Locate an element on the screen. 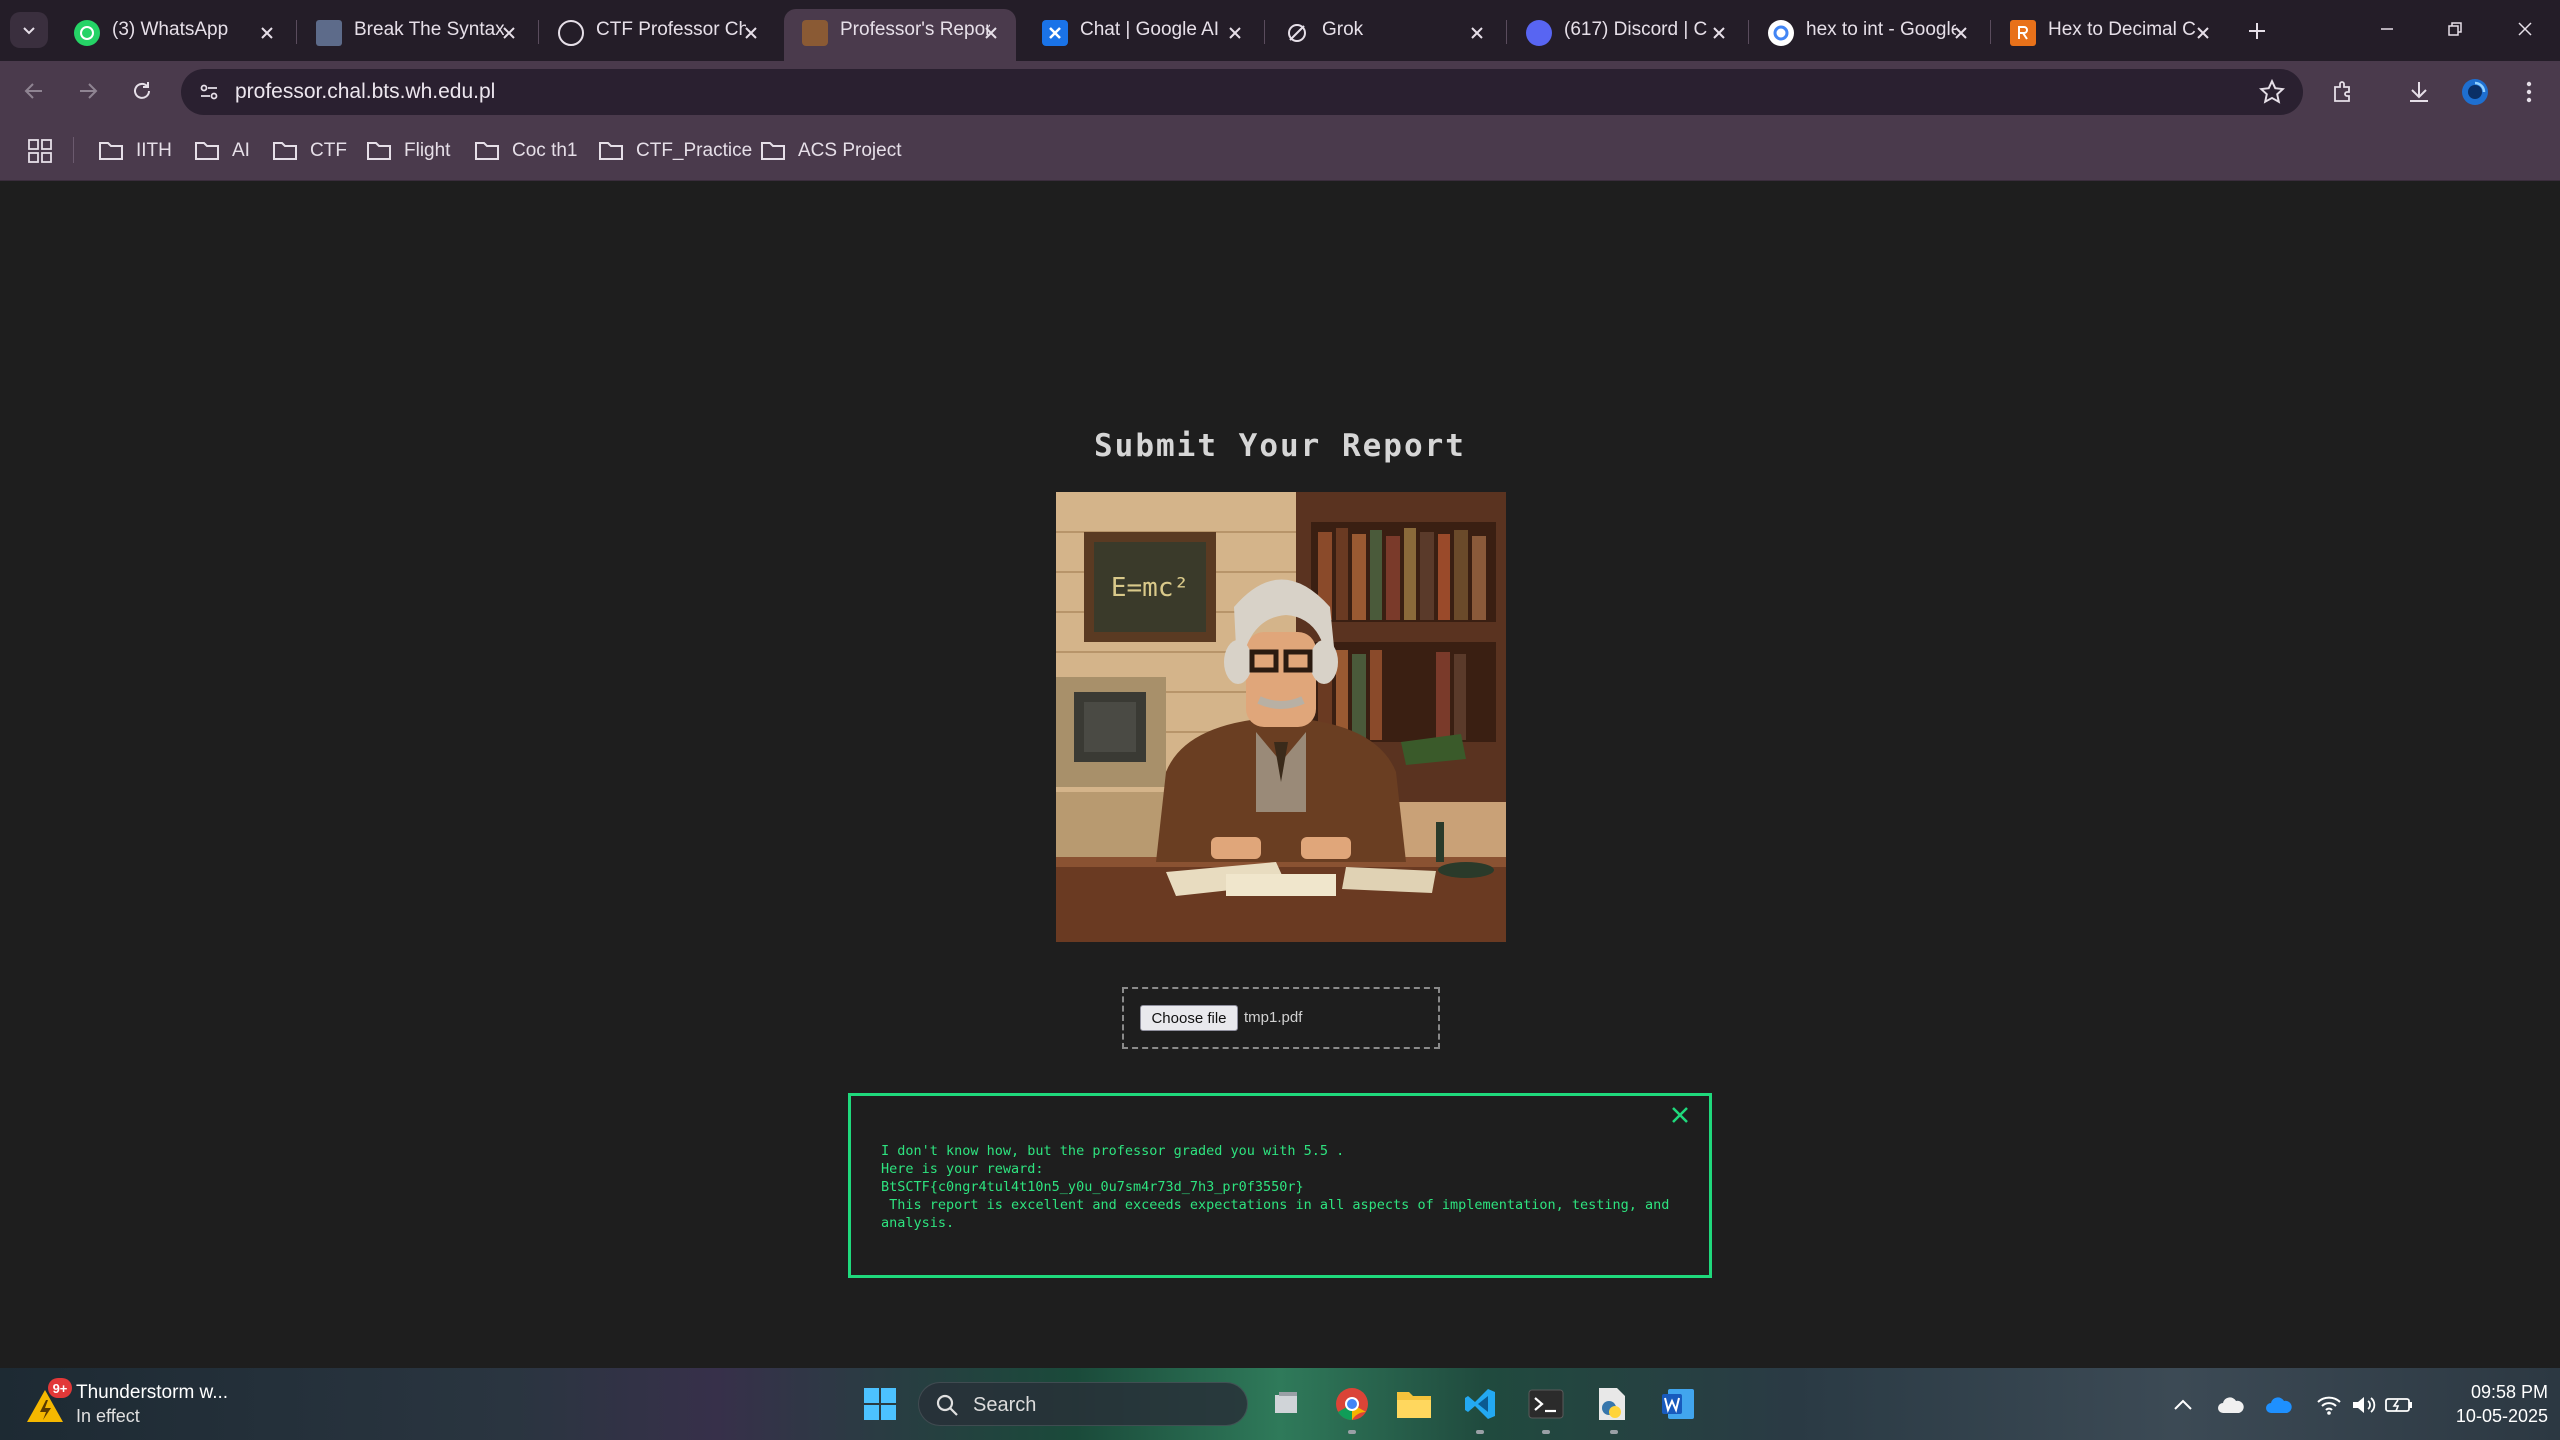 Image resolution: width=2560 pixels, height=1440 pixels. bookmark-folder-ctf-practice: CTF_Practice is located at coordinates (675, 151).